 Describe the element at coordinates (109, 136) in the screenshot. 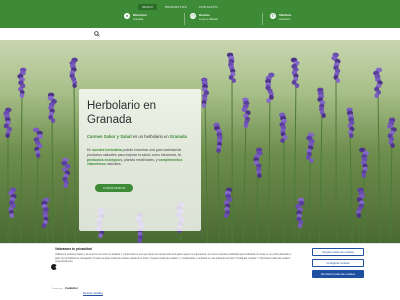

I see `hero-lead-brand: Carmen Sabor y Salud` at that location.